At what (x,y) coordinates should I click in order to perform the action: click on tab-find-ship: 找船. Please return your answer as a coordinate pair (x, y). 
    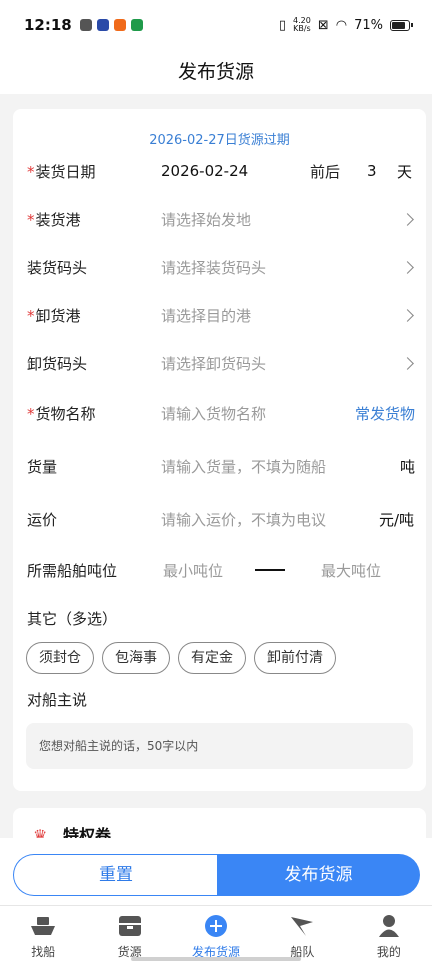
    Looking at the image, I should click on (43, 935).